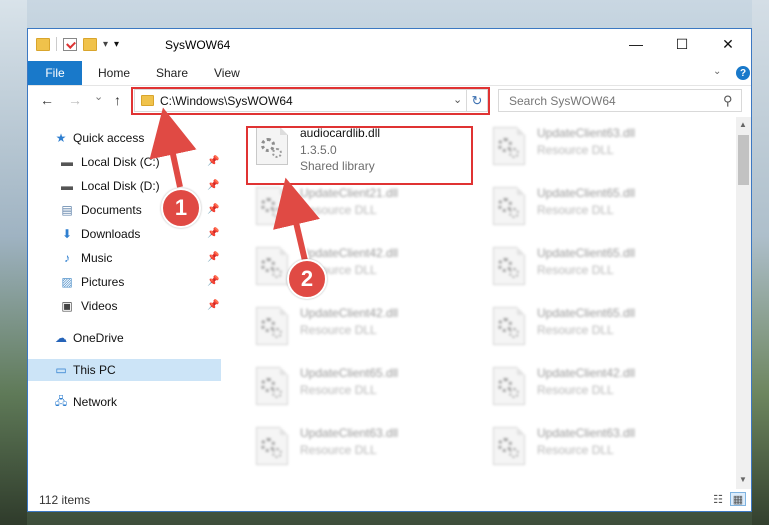 This screenshot has height=525, width=769. What do you see at coordinates (307, 279) in the screenshot?
I see `callout-step-2: 2` at bounding box center [307, 279].